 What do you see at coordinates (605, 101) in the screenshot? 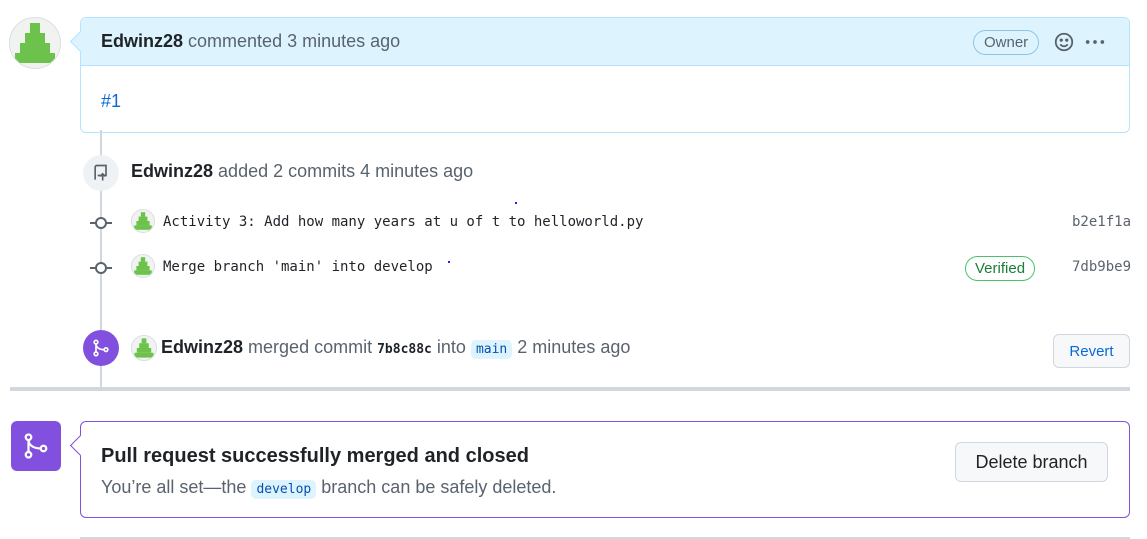
I see `comment-body: #1` at bounding box center [605, 101].